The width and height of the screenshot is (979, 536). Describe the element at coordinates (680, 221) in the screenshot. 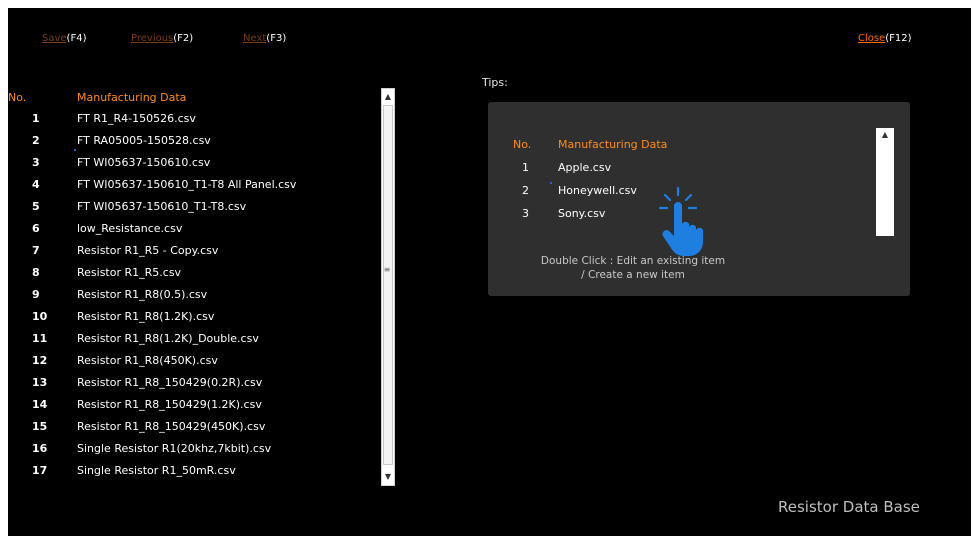

I see `tap-hand-icon` at that location.